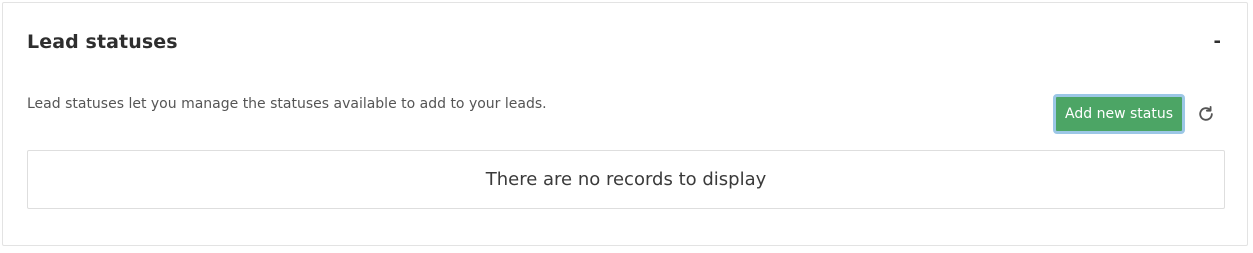 The height and width of the screenshot is (253, 1253). I want to click on panel-actions: Add new status, so click(1135, 114).